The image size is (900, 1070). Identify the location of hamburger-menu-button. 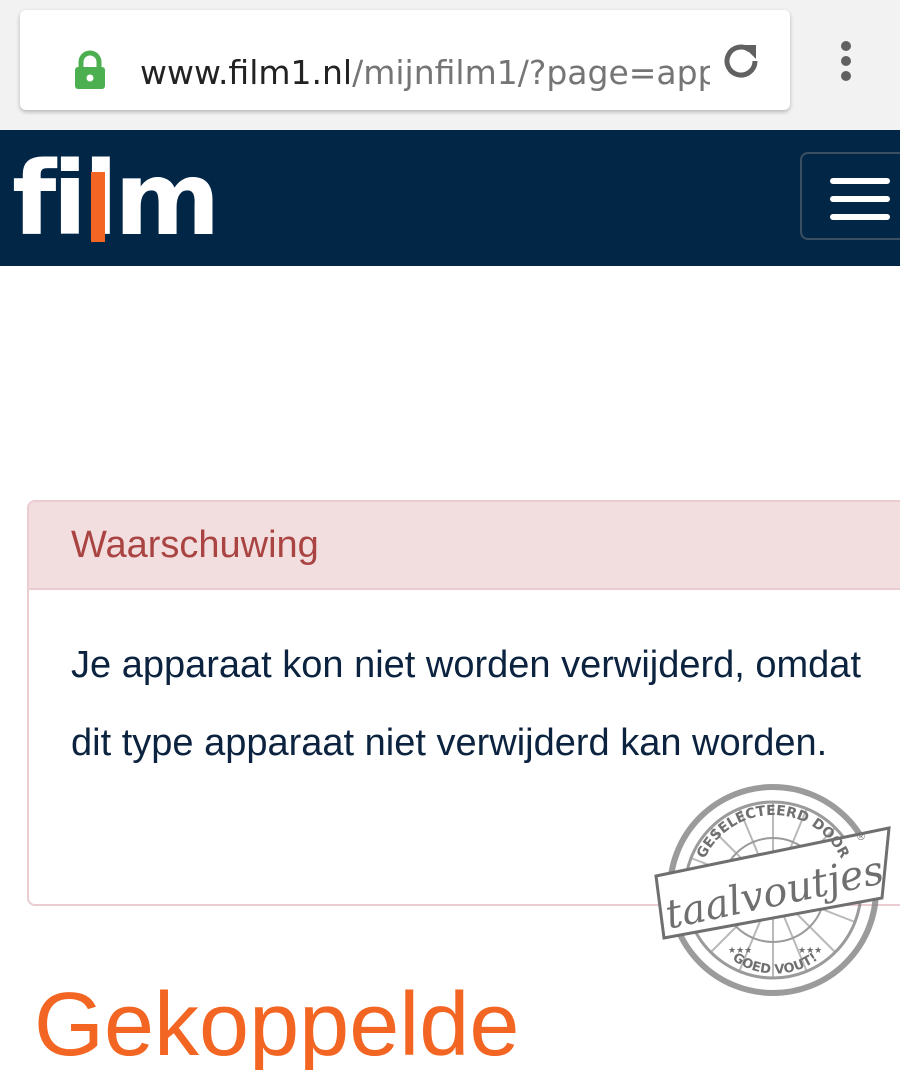
(850, 196).